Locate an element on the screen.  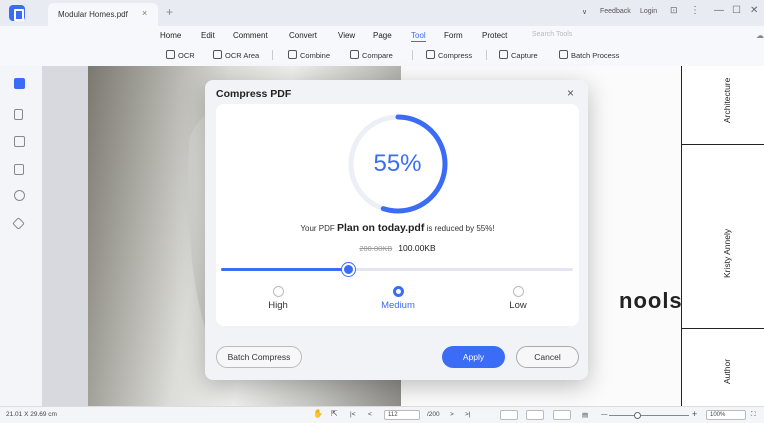
size-comparison: 200.00KB 100.00KB is located at coordinates (397, 248).